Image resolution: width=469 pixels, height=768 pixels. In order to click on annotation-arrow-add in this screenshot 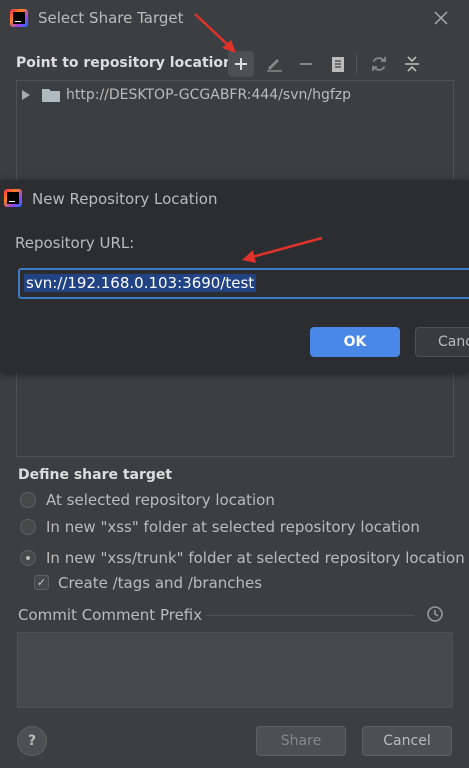, I will do `click(215, 33)`.